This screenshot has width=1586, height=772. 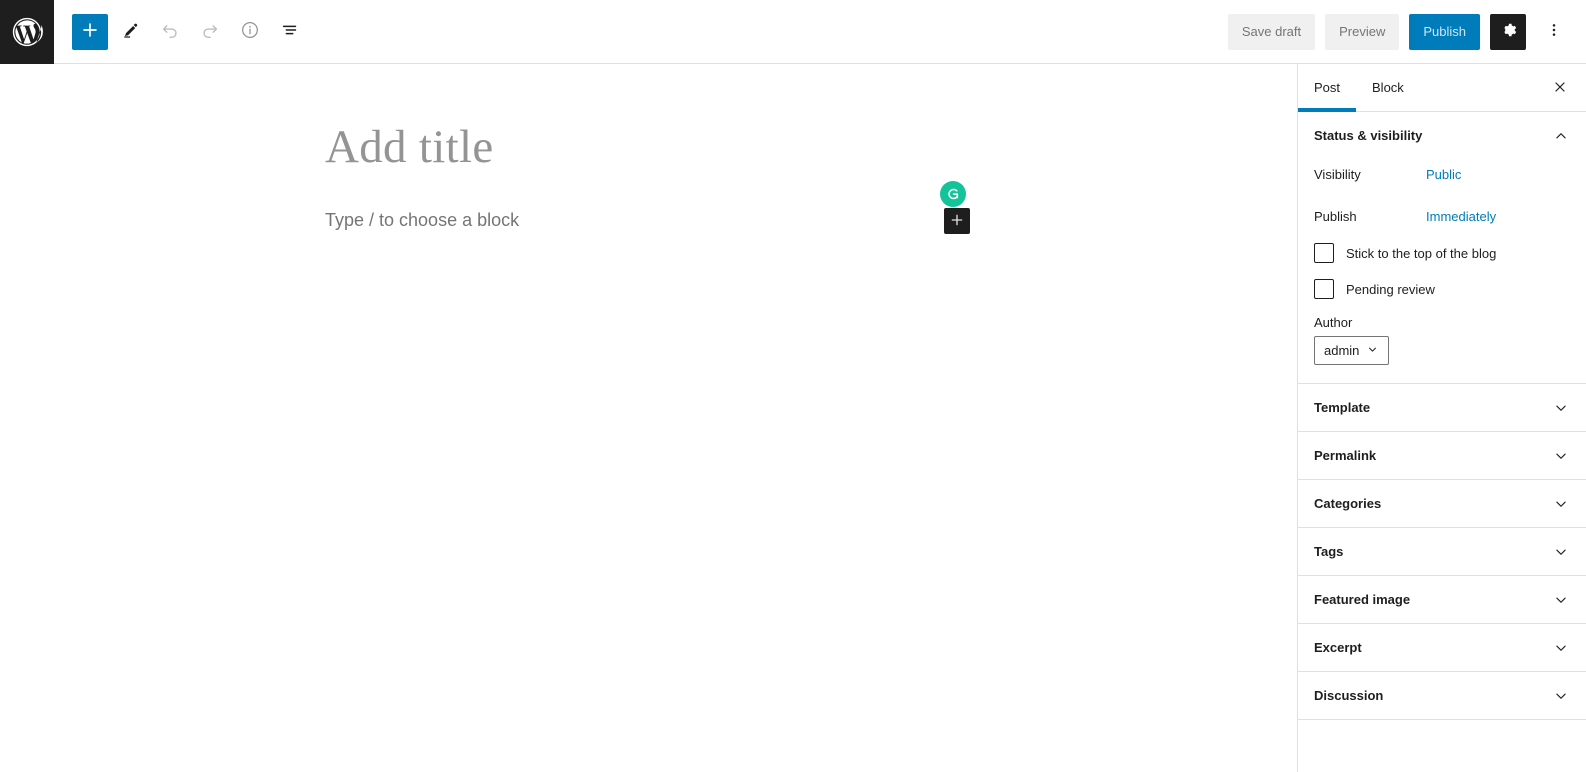 What do you see at coordinates (1329, 551) in the screenshot?
I see `panel-title: Tags` at bounding box center [1329, 551].